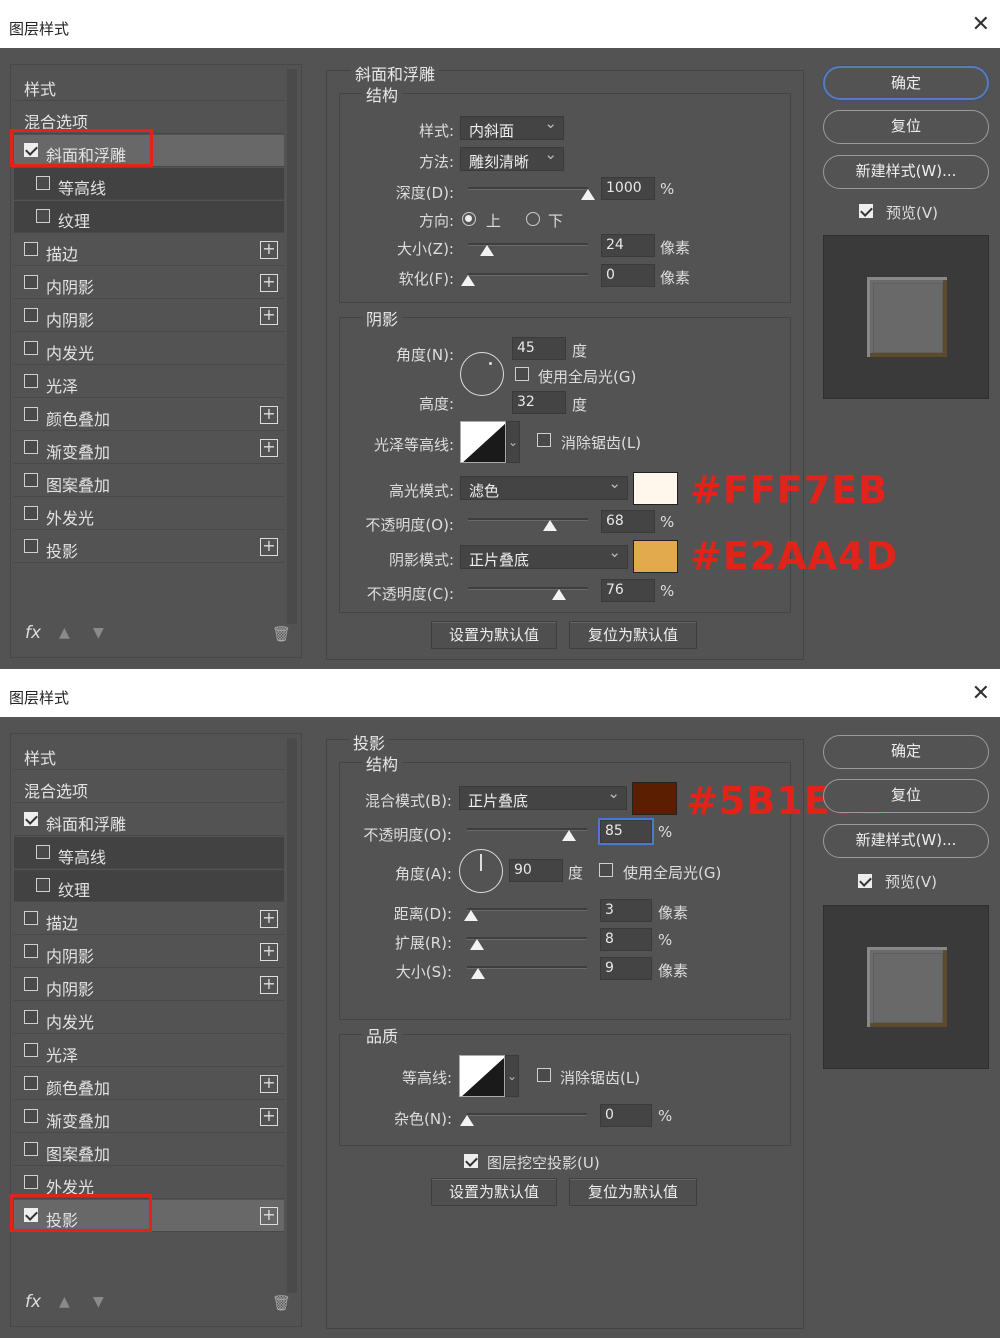 This screenshot has height=1338, width=1000. I want to click on soften-input: 0, so click(628, 275).